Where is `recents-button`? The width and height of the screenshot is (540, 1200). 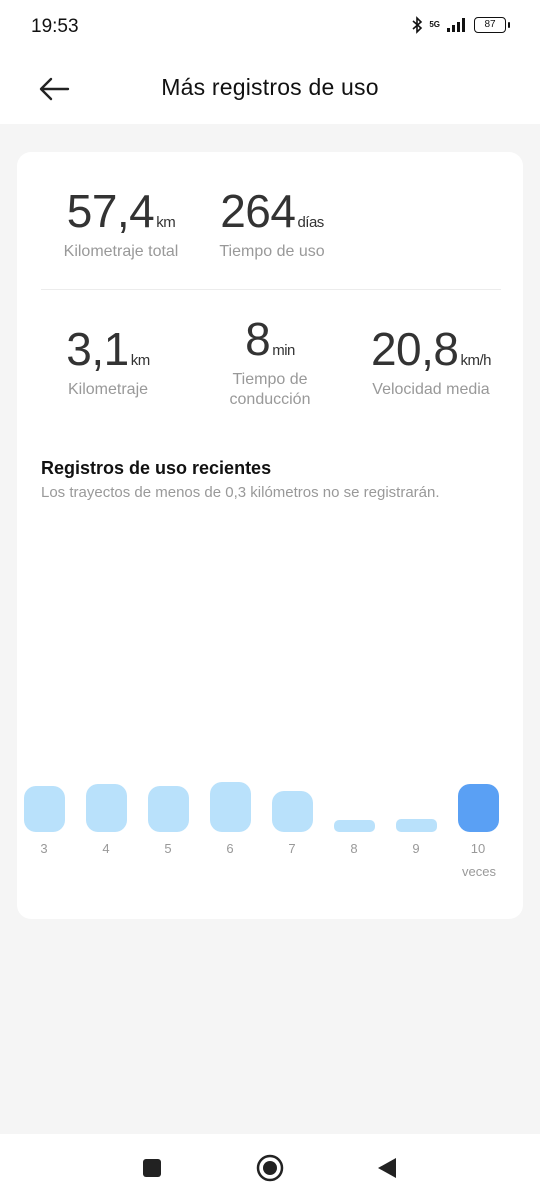
recents-button is located at coordinates (152, 1170).